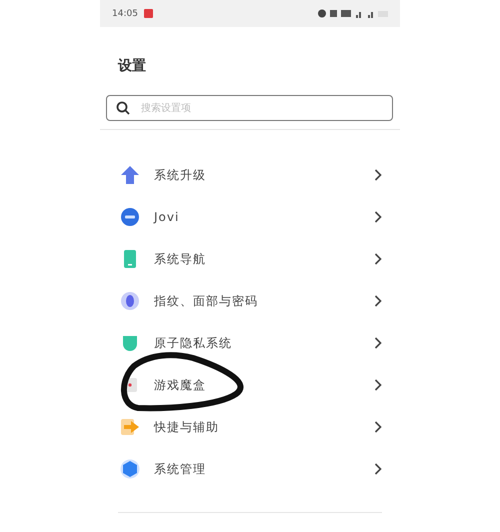  What do you see at coordinates (250, 427) in the screenshot?
I see `settings-item: 快捷与辅助` at bounding box center [250, 427].